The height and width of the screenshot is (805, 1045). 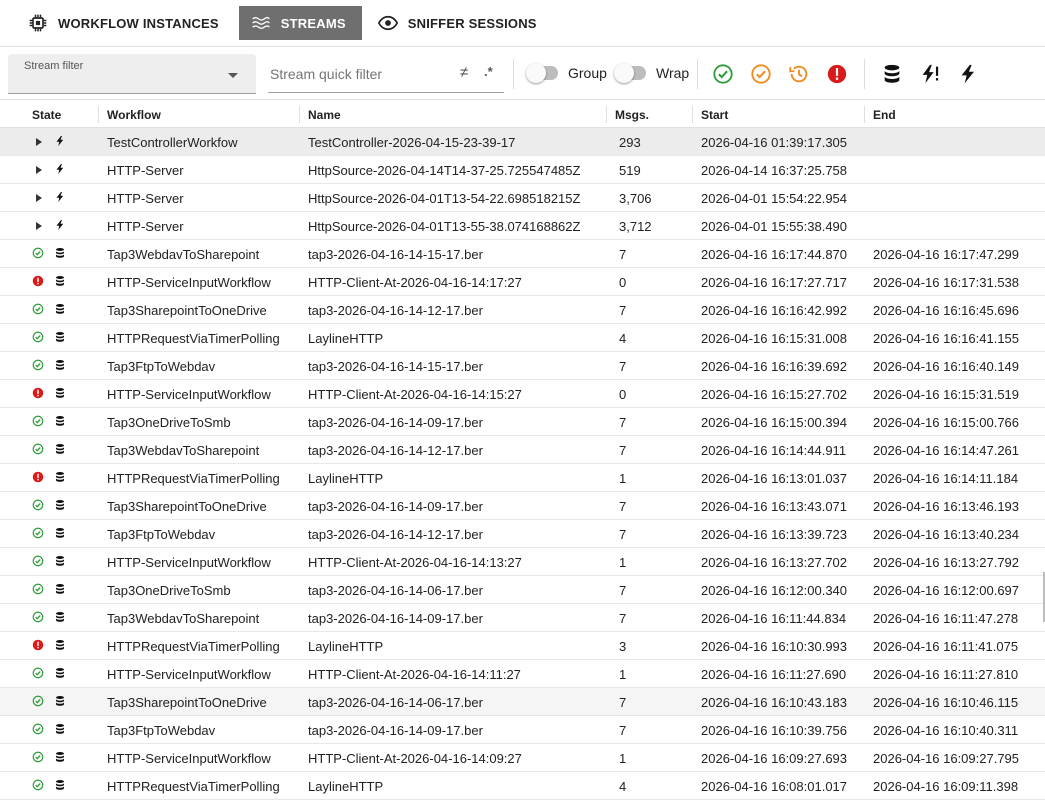 What do you see at coordinates (125, 23) in the screenshot?
I see `tab-workflow-instances: WORKFLOW INSTANCES` at bounding box center [125, 23].